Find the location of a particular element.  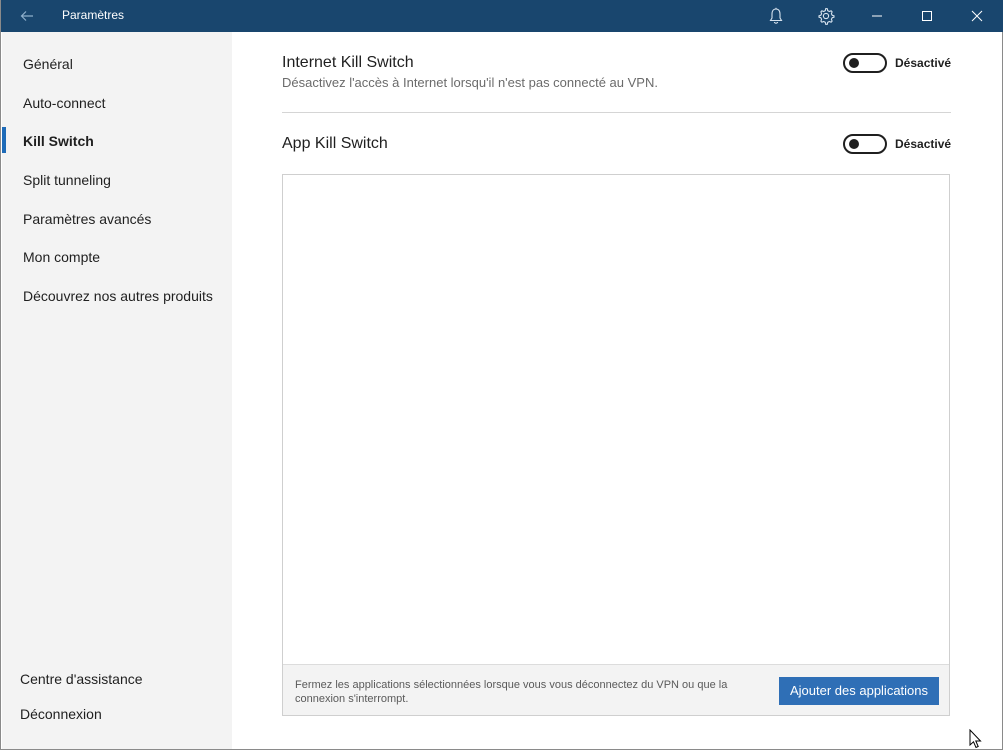

bell-icon is located at coordinates (776, 15).